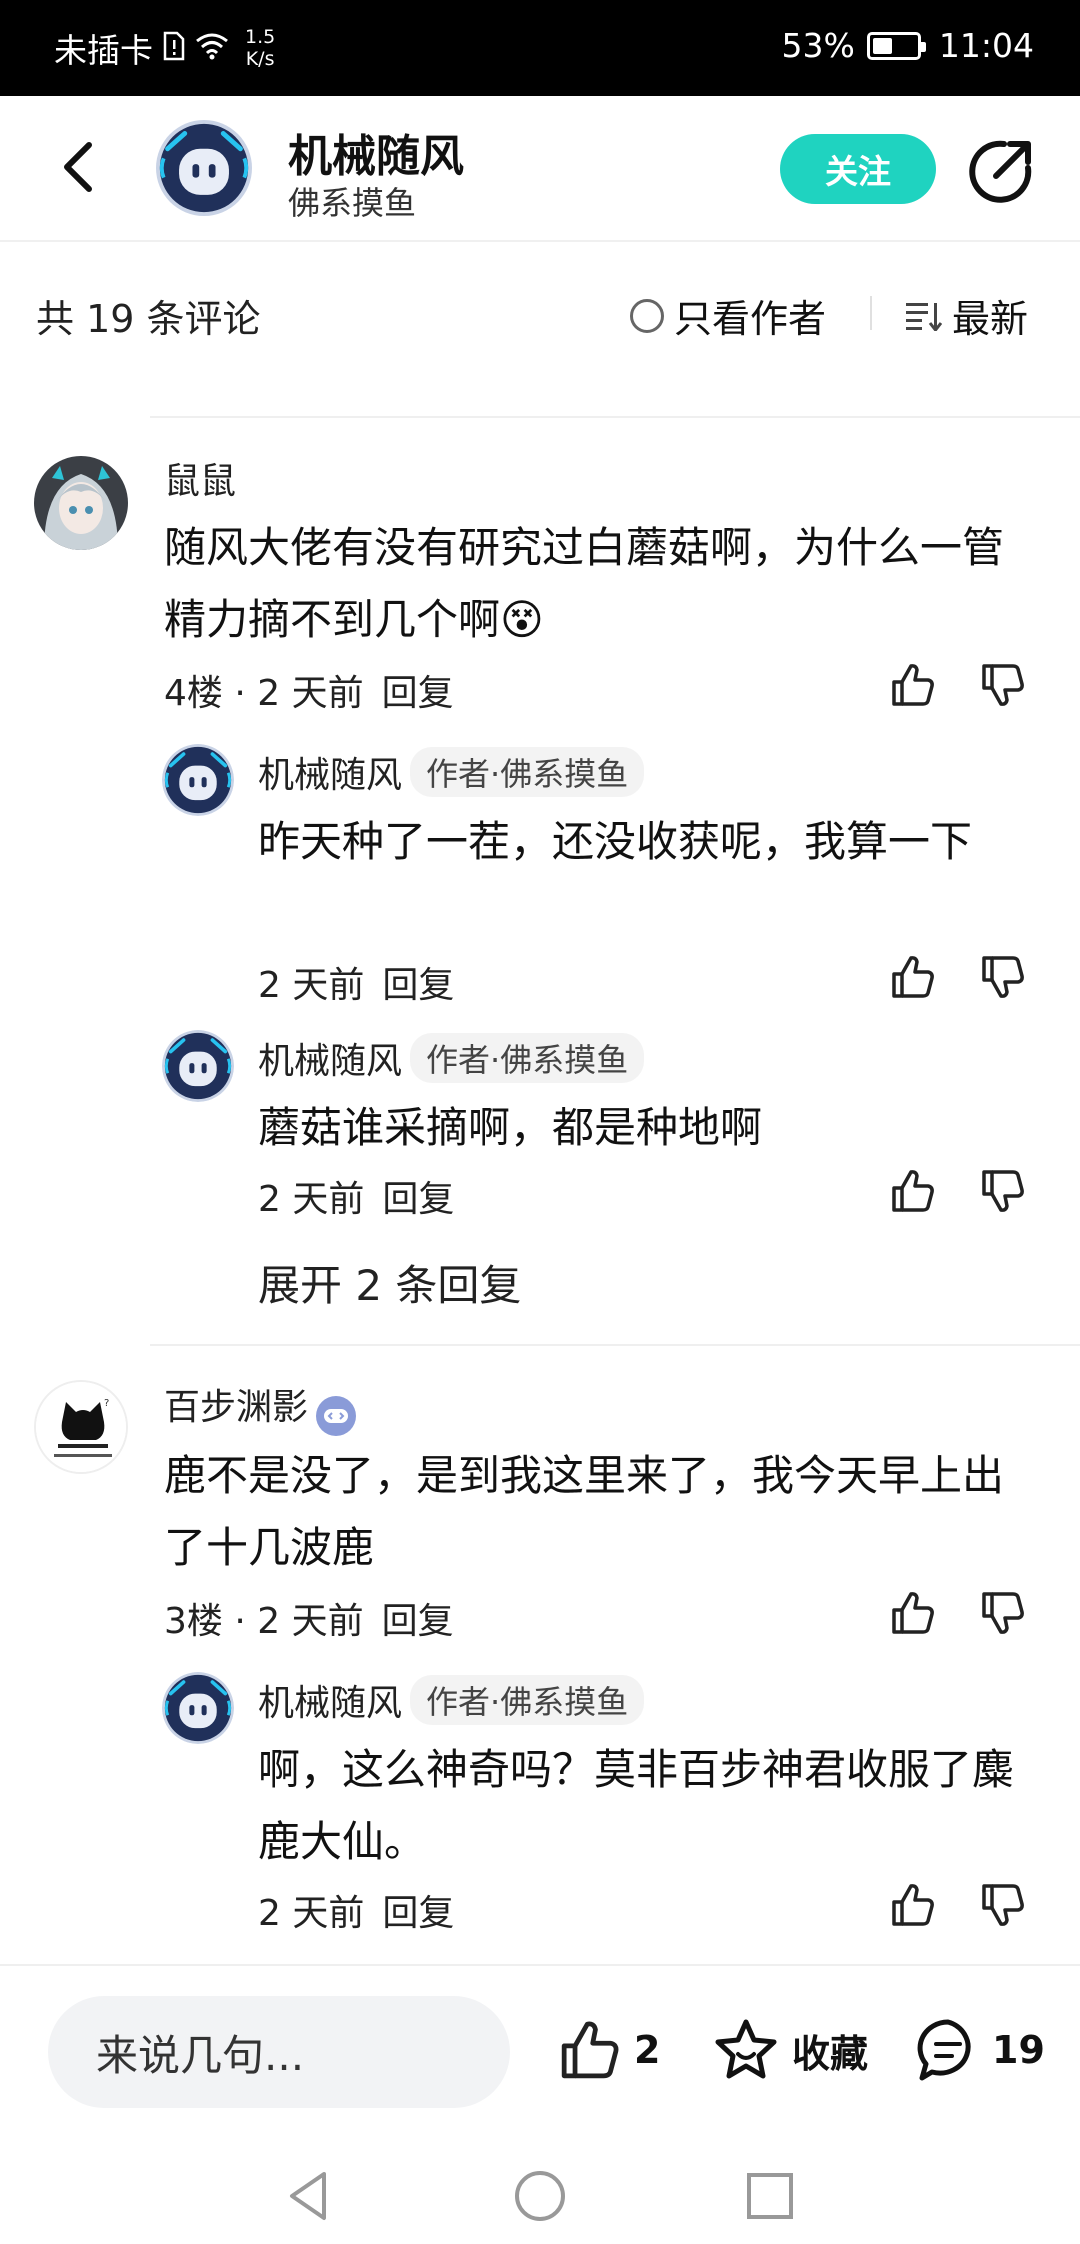  Describe the element at coordinates (584, 1511) in the screenshot. I see `comment-text: 鹿不是没了，是到我这里来了，我今天早上出了十几波鹿` at that location.